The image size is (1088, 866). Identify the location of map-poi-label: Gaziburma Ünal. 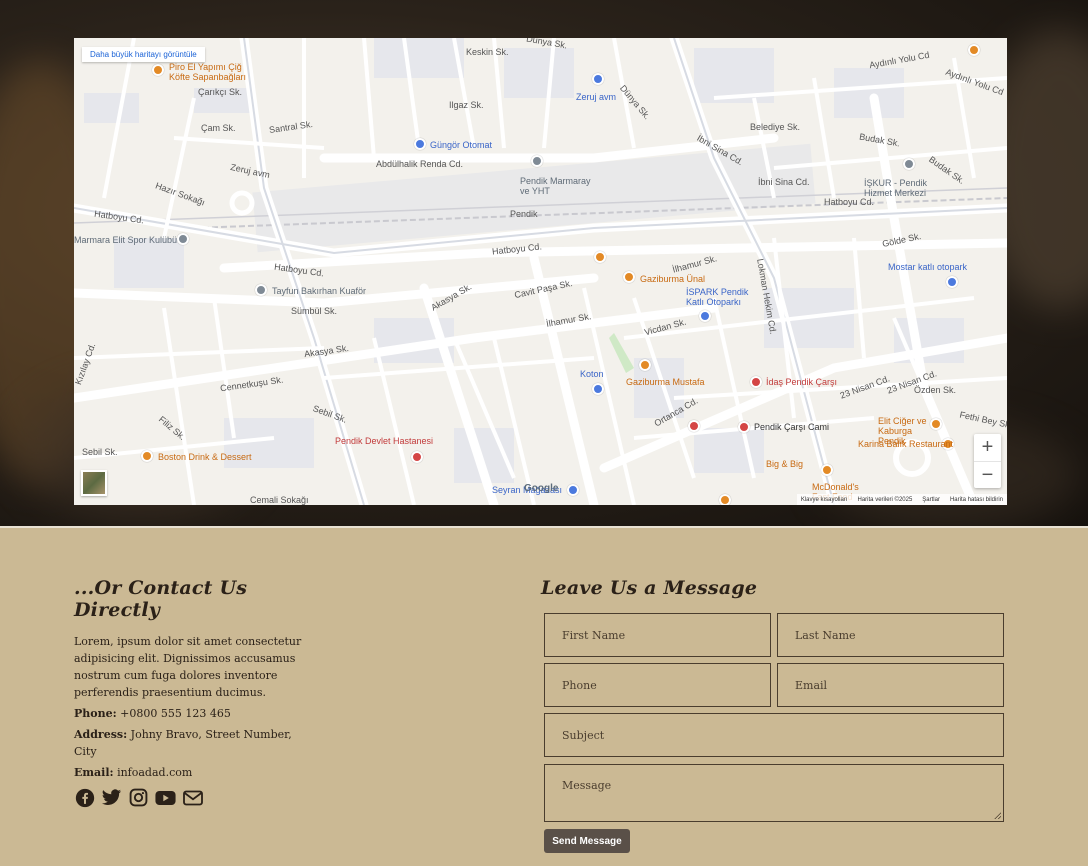
(672, 279).